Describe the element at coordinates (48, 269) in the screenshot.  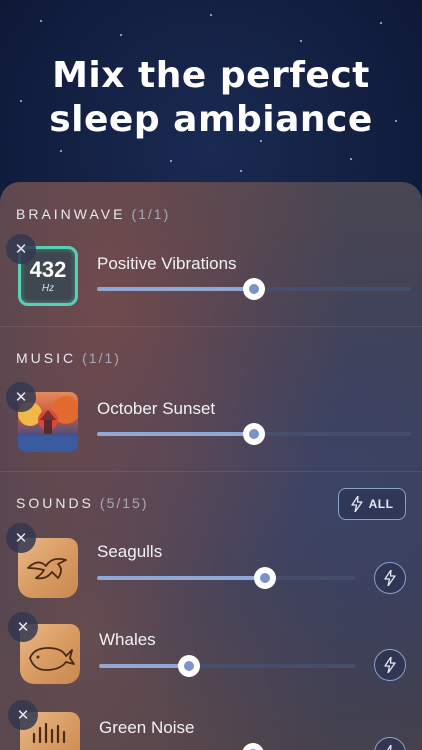
I see `hz-number: 432` at that location.